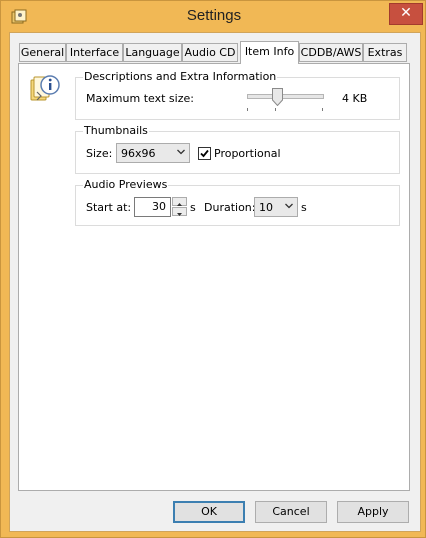  Describe the element at coordinates (291, 512) in the screenshot. I see `cancel-button: Cancel` at that location.